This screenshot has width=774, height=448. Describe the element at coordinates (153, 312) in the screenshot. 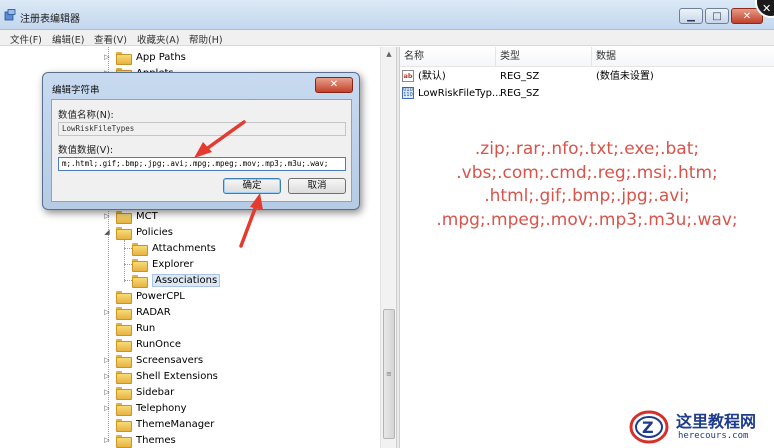

I see `tree-item-label: RADAR` at that location.